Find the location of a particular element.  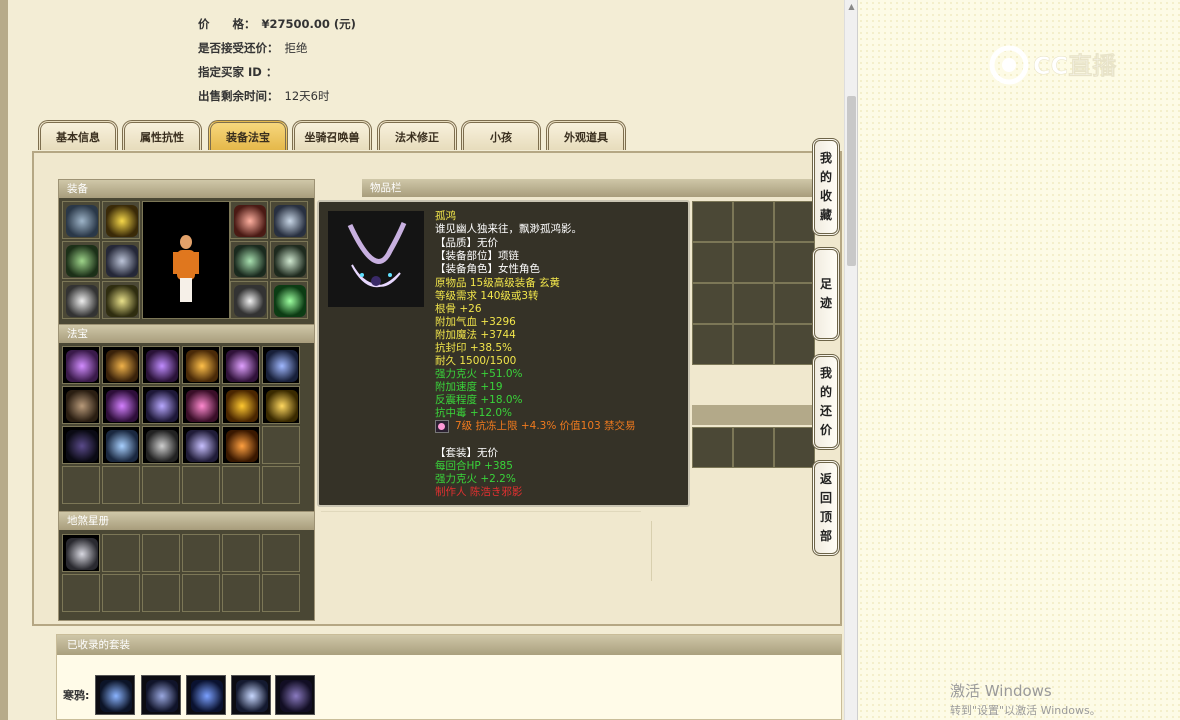

tooltip-line: 强力克火 +51.0% is located at coordinates (479, 374).